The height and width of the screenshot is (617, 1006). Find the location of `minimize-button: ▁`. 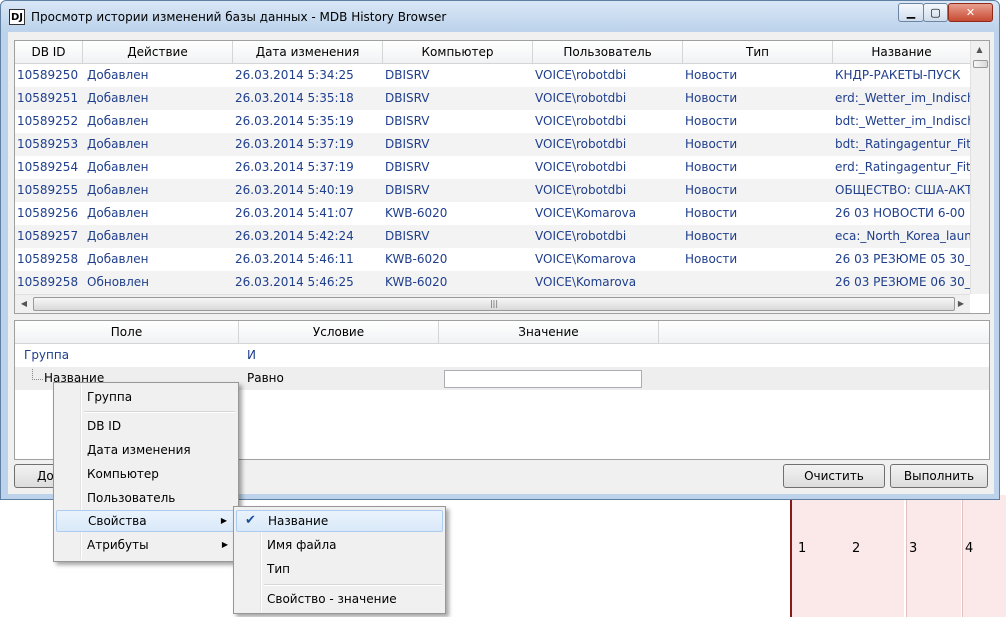

minimize-button: ▁ is located at coordinates (911, 12).